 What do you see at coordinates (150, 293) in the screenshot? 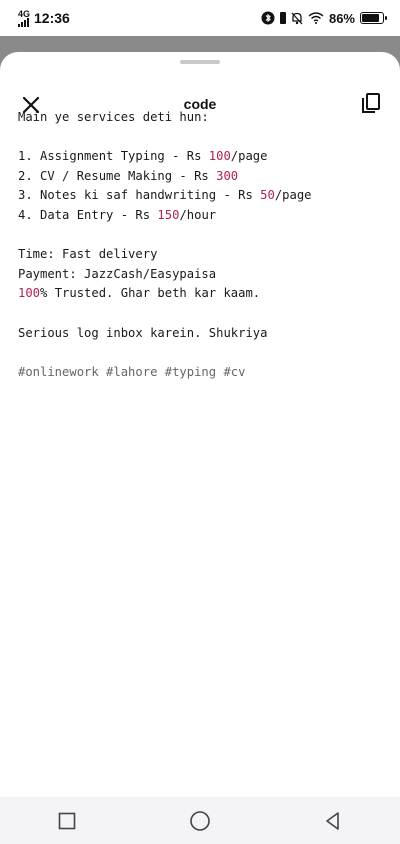
I see `code-text: % Trusted. Ghar beth kar kaam.` at bounding box center [150, 293].